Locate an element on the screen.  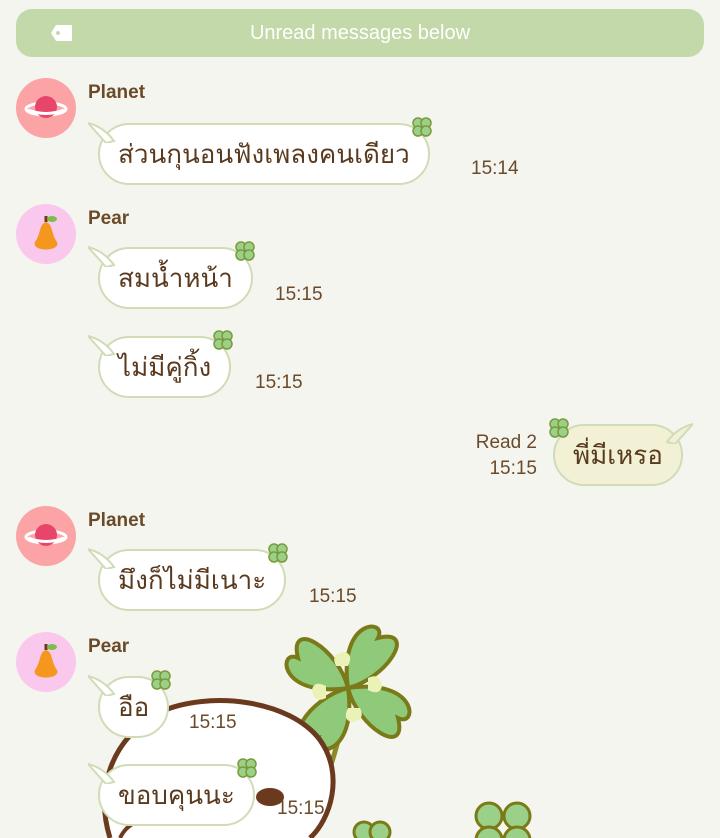
unread-banner-label: Unread messages below is located at coordinates (360, 32).